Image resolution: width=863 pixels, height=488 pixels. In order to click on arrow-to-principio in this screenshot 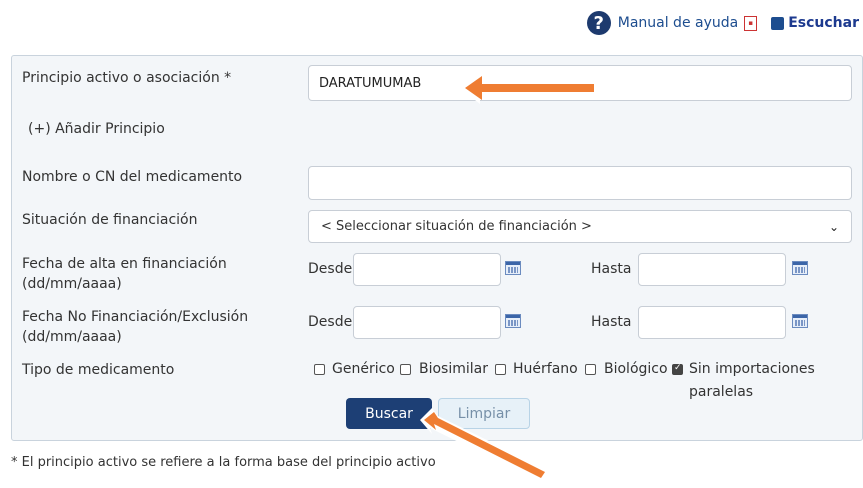, I will do `click(529, 88)`.